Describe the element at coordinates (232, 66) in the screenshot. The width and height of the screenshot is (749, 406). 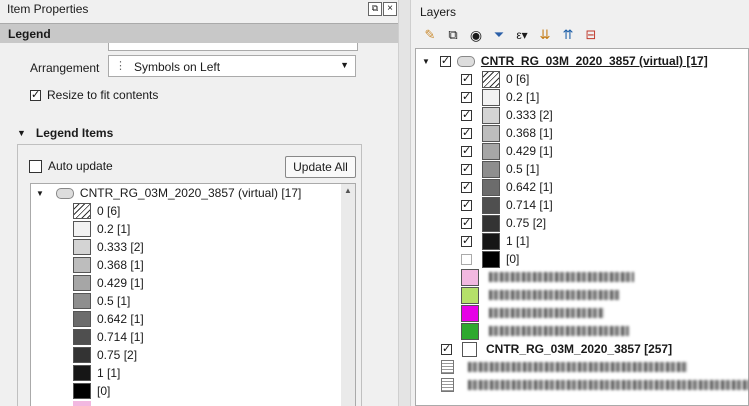
I see `arrangement-select: ⋮ Symbols on Left ▼` at that location.